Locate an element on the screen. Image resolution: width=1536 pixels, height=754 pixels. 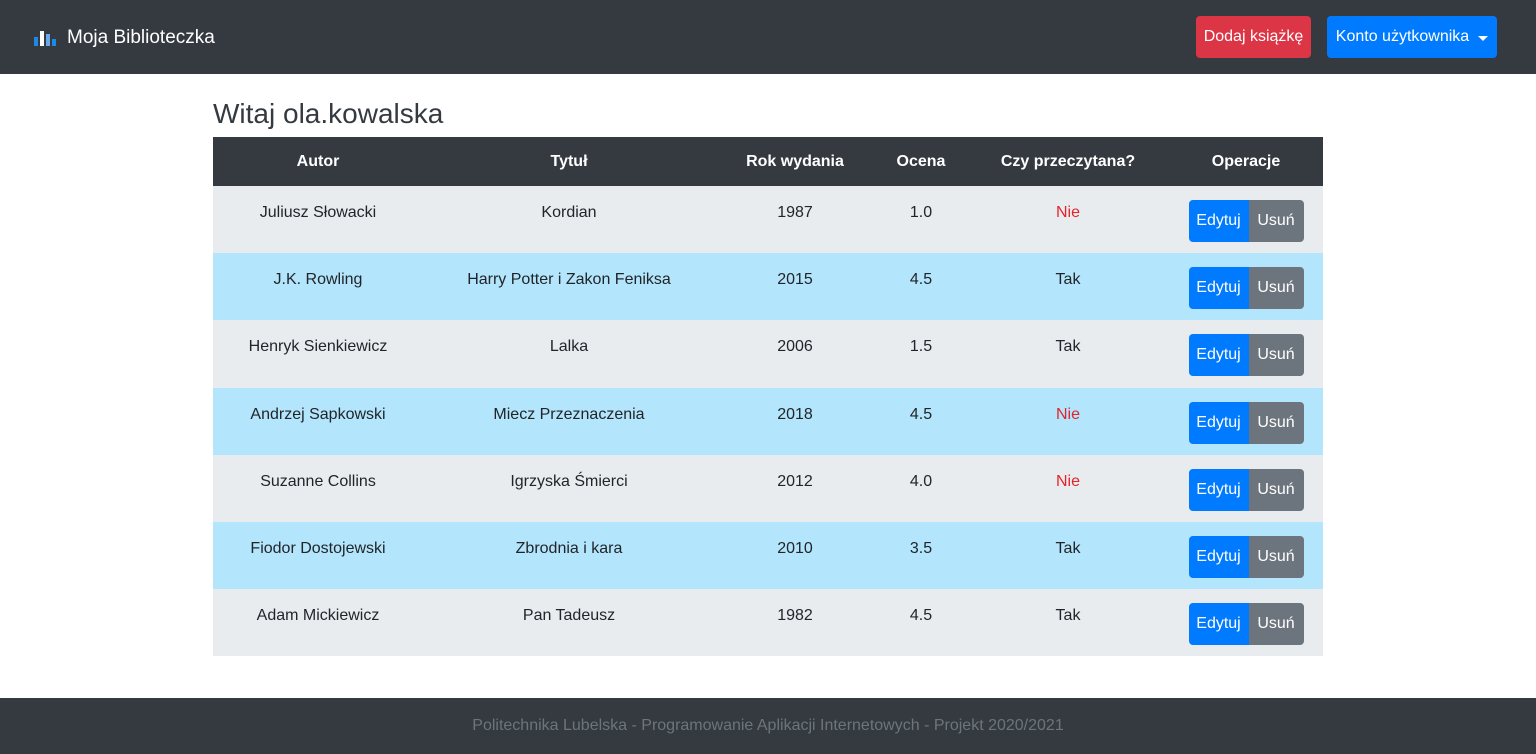
user-account-dropdown: Konto użytkownika is located at coordinates (1412, 37).